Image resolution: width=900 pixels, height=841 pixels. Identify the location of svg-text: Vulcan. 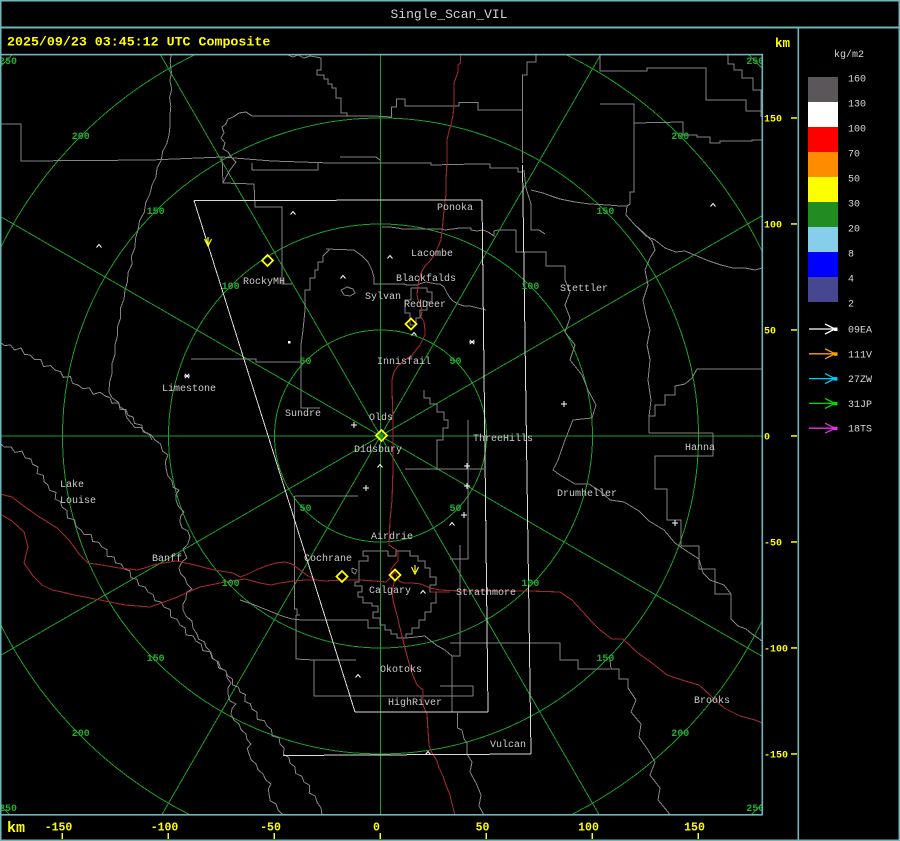
(508, 745).